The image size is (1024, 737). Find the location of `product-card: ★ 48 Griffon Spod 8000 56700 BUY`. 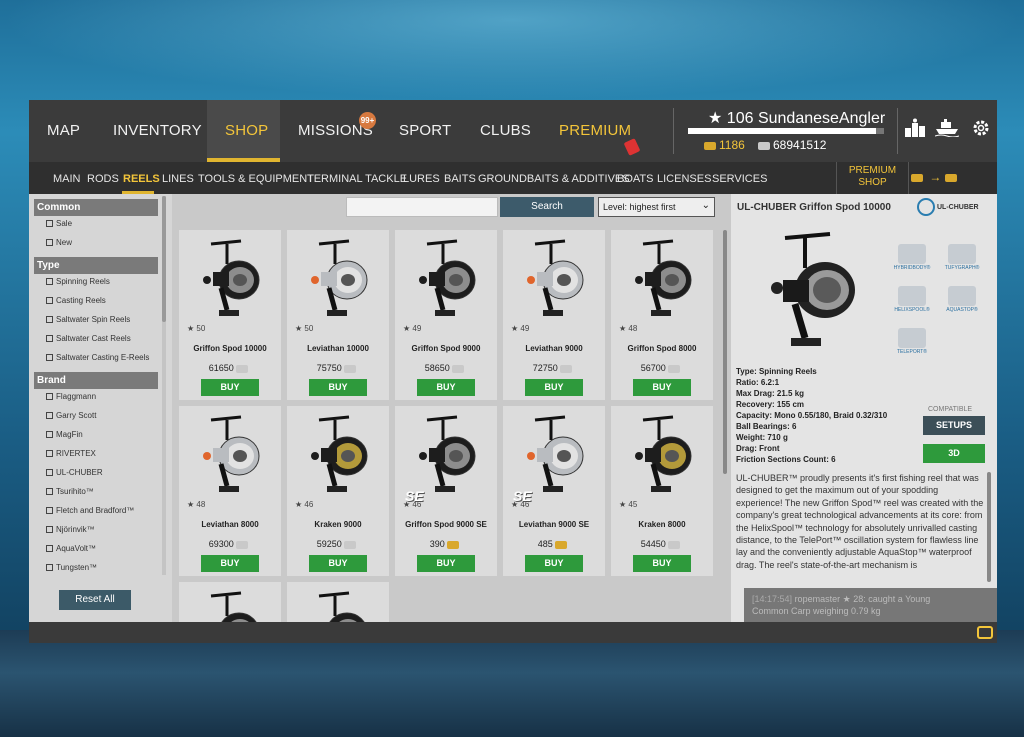

product-card: ★ 48 Griffon Spod 8000 56700 BUY is located at coordinates (662, 315).